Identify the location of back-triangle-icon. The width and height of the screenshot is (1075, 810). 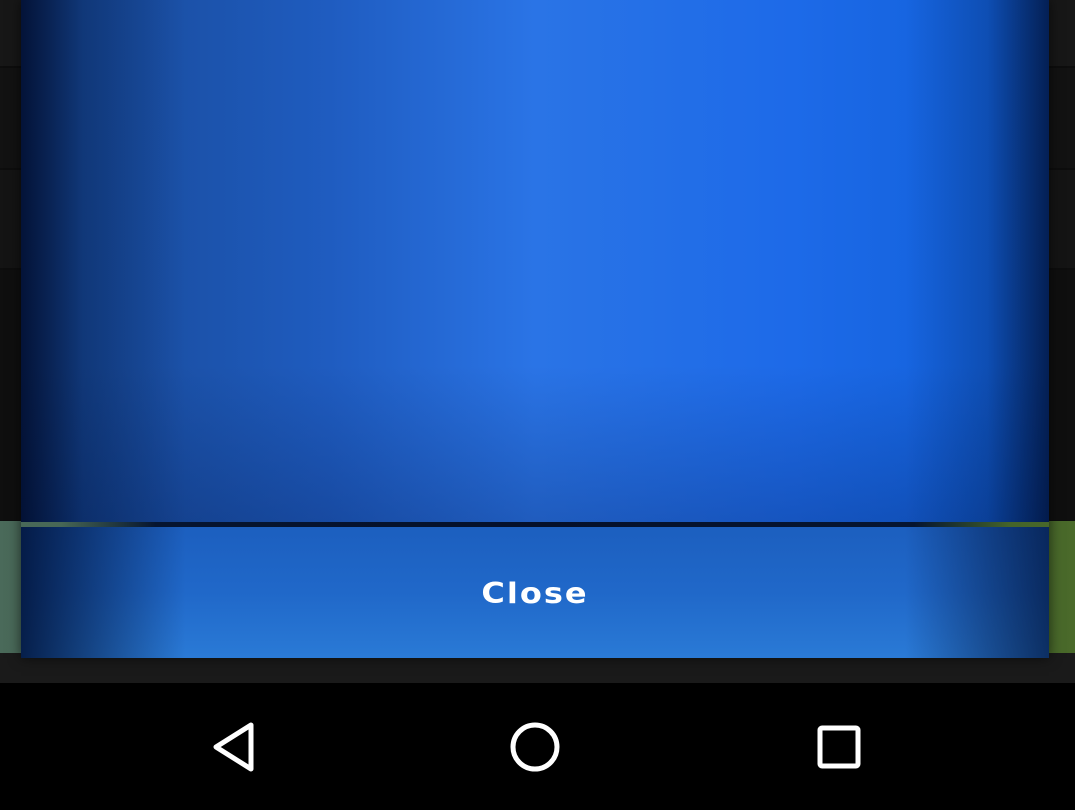
(233, 747).